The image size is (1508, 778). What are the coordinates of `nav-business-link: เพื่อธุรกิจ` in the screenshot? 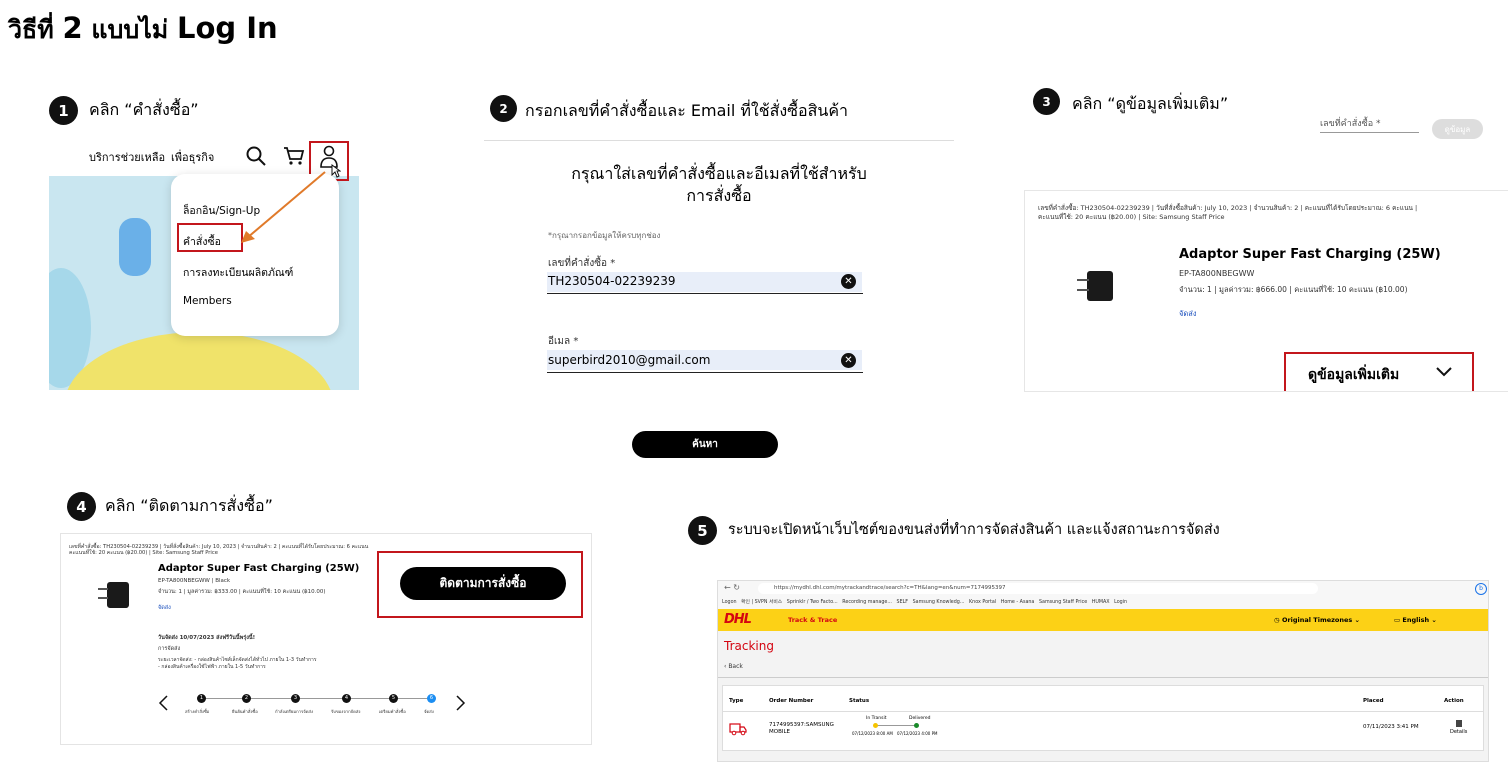 It's located at (192, 157).